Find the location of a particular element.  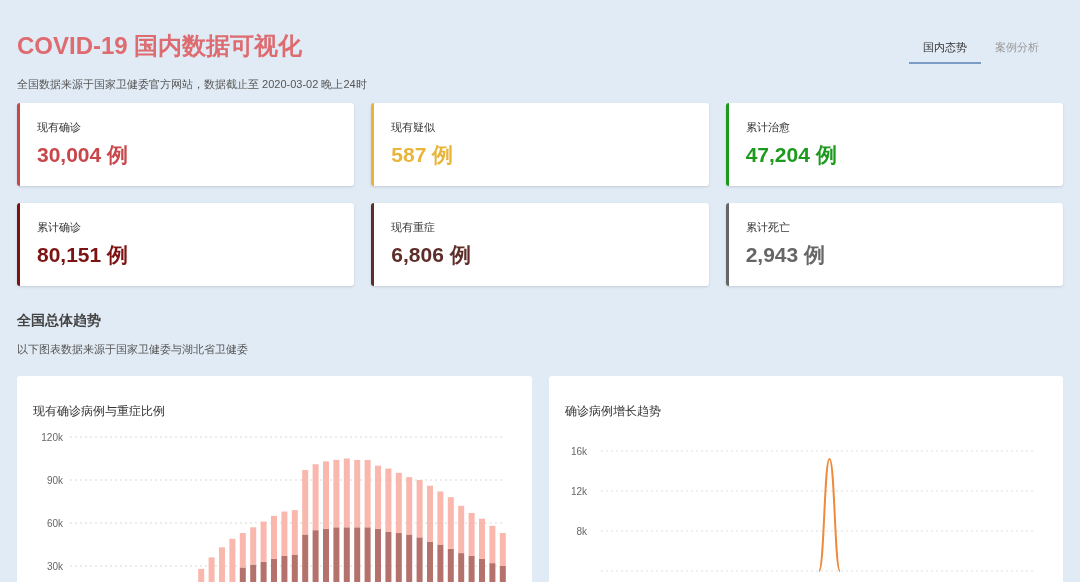

axis-tick-label: 120k is located at coordinates (52, 437).